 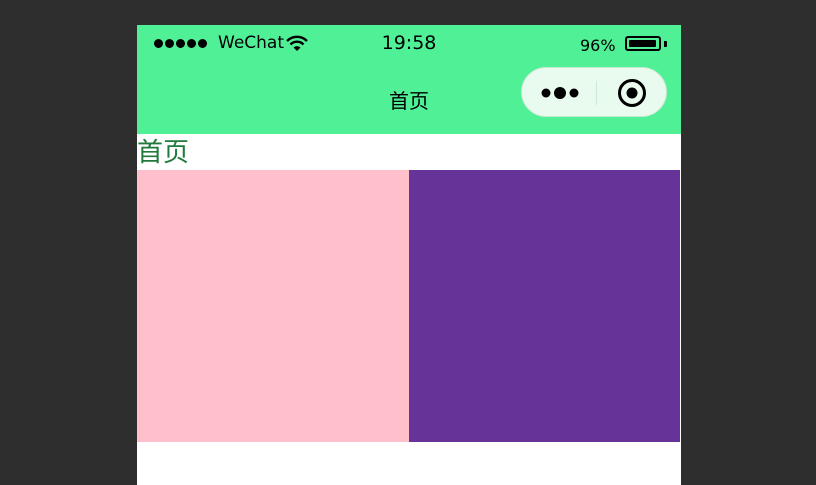 I want to click on status-bar: WeChat 19:58 96%, so click(x=409, y=45).